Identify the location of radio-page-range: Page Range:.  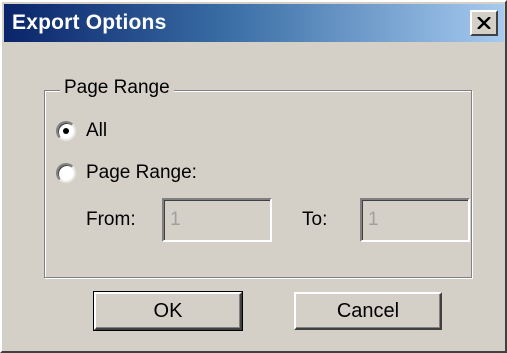
(126, 173).